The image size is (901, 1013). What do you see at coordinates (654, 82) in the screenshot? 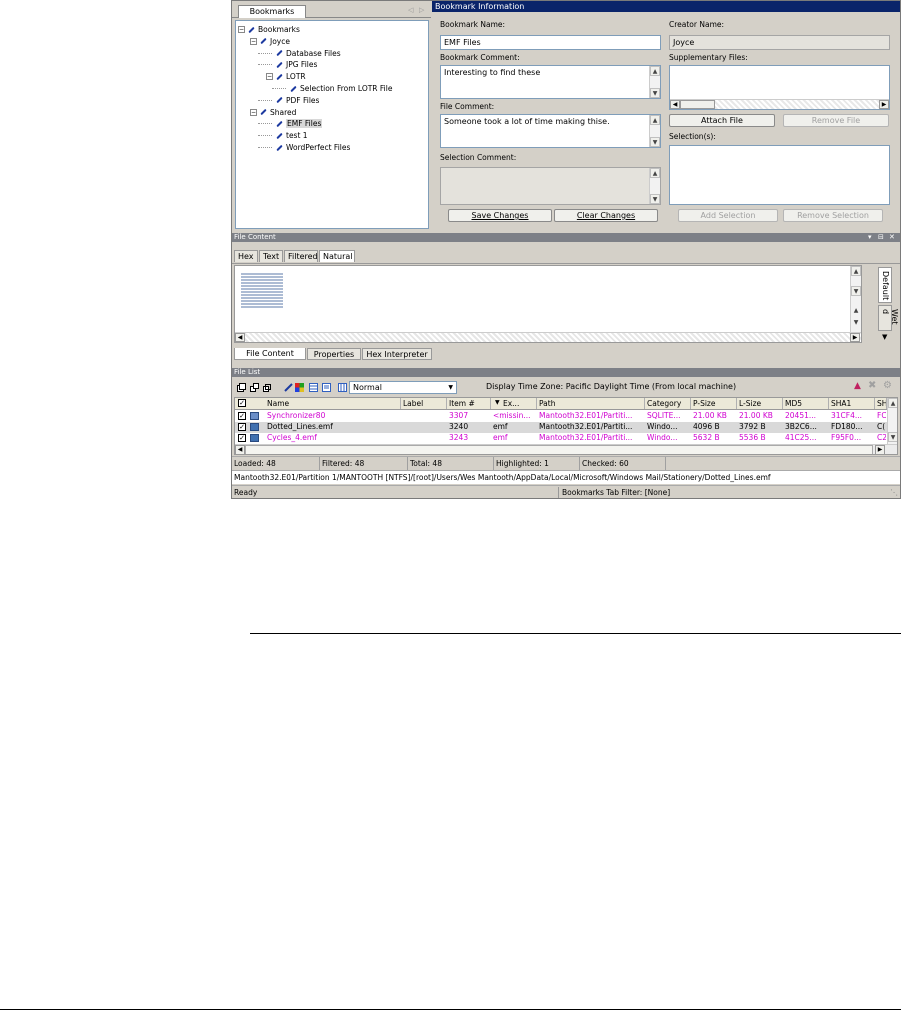
I see `bookmark-comment-scrollbar: ▲ ▼` at bounding box center [654, 82].